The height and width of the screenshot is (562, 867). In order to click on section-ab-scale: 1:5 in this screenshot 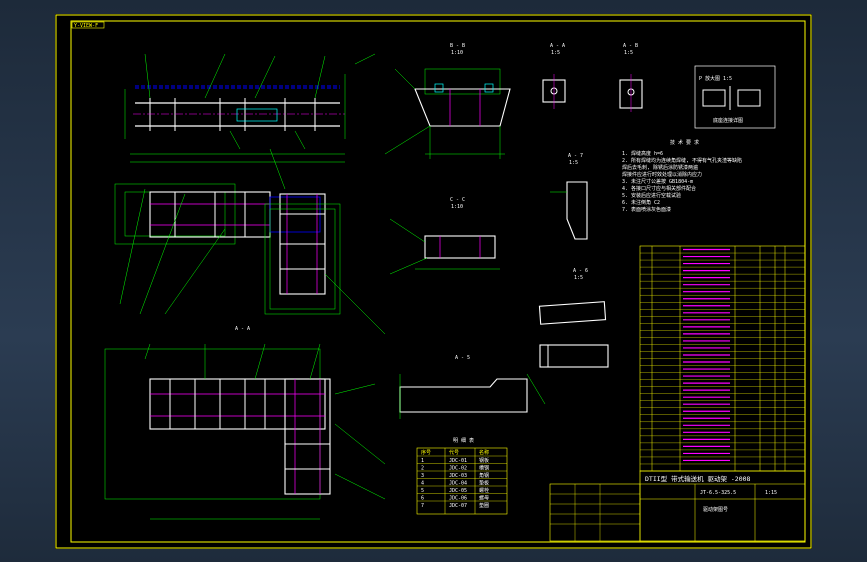, I will do `click(628, 53)`.